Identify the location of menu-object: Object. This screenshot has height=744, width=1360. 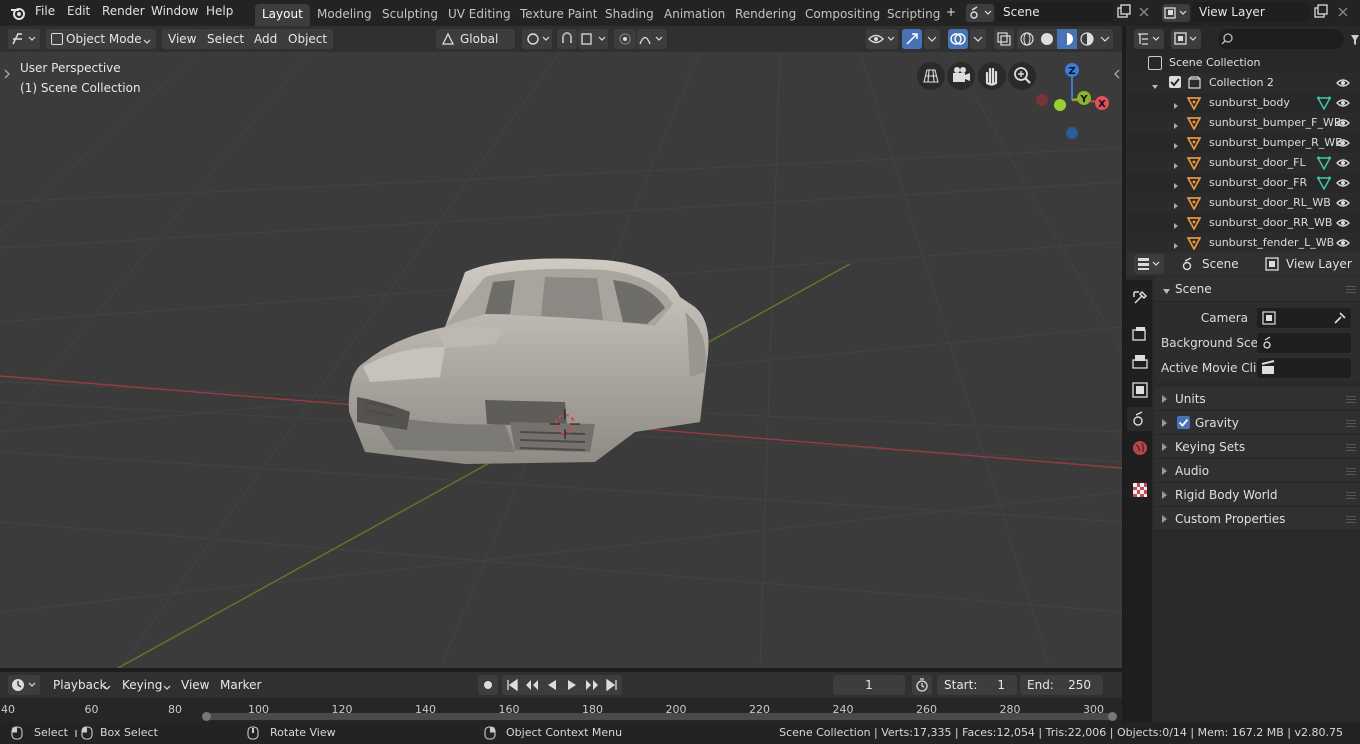
(308, 39).